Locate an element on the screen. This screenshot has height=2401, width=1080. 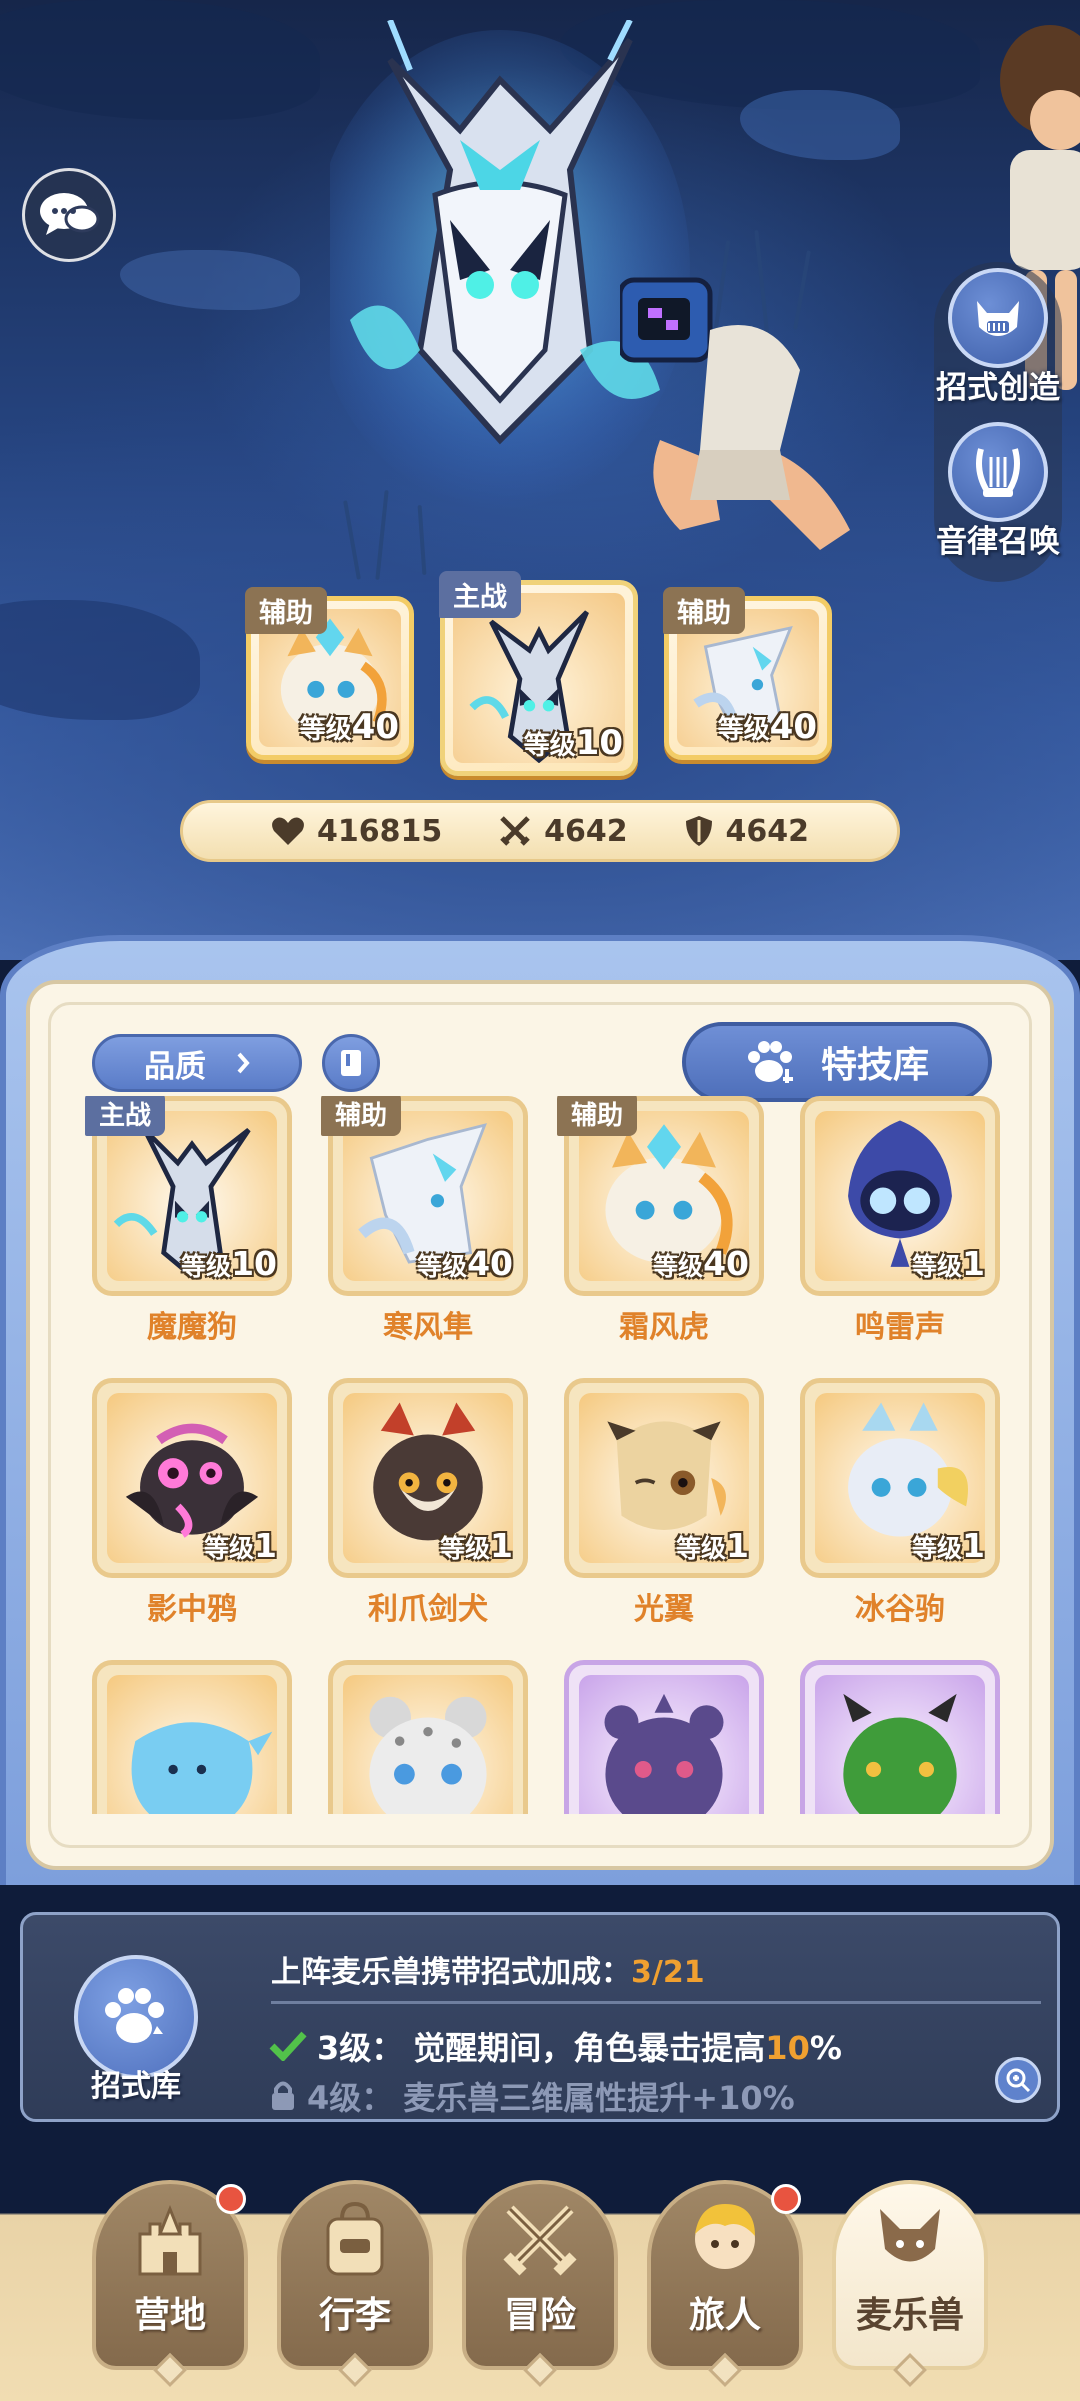
monster-card: 等级1 影中鸦 is located at coordinates (192, 1503).